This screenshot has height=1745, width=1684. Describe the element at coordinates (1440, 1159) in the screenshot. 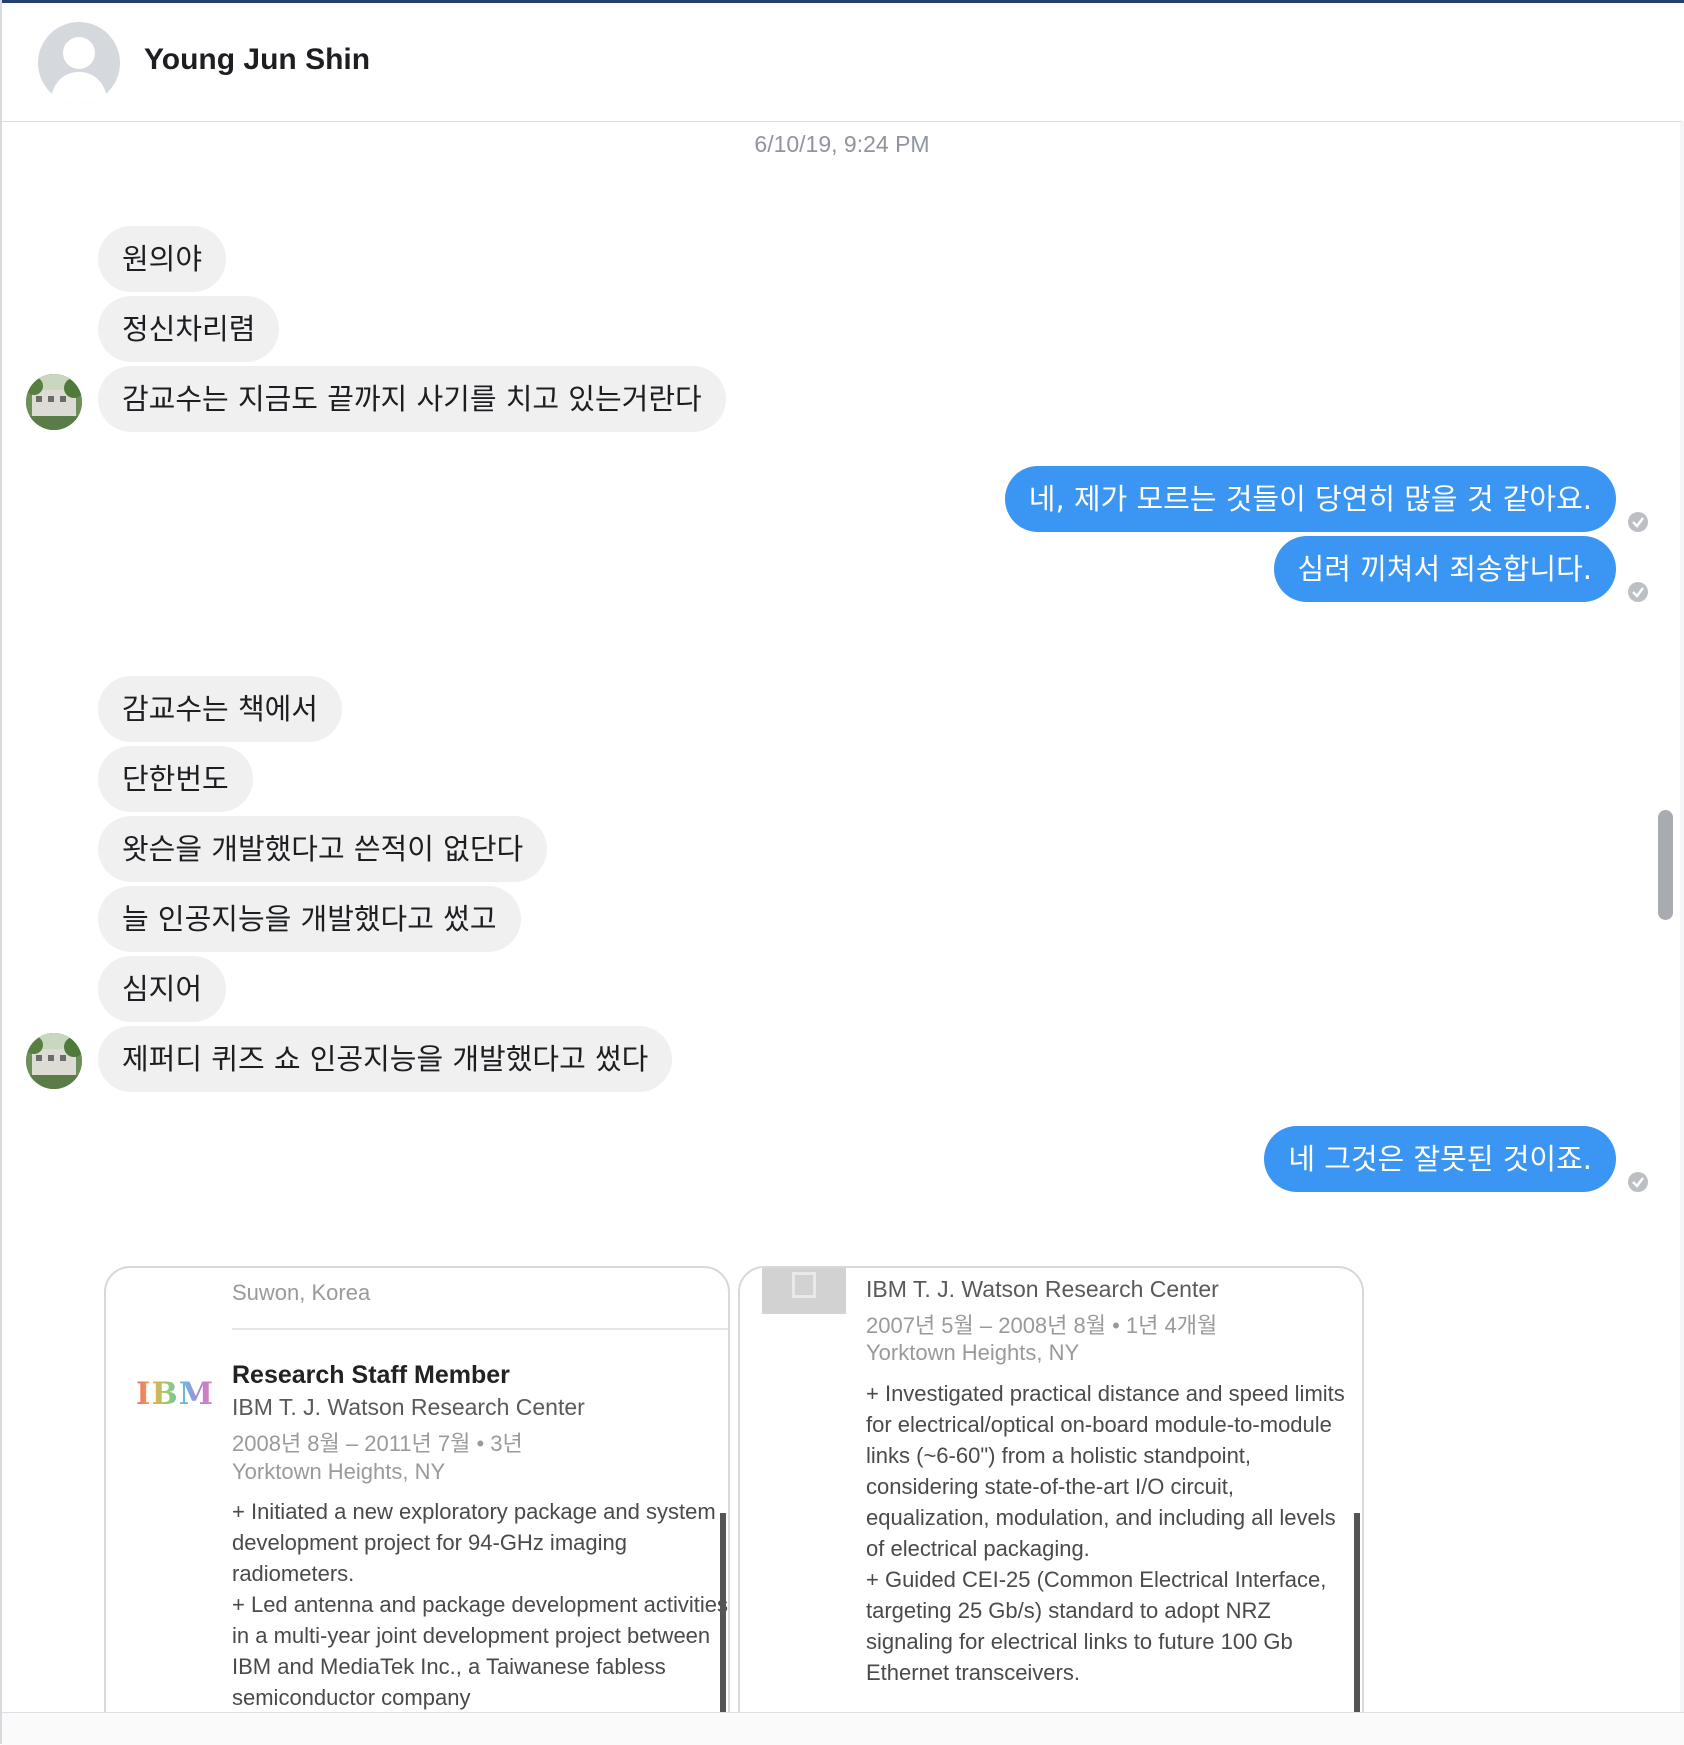

I see `outgoing-message: 네 그것은 잘못된 것이죠.` at that location.